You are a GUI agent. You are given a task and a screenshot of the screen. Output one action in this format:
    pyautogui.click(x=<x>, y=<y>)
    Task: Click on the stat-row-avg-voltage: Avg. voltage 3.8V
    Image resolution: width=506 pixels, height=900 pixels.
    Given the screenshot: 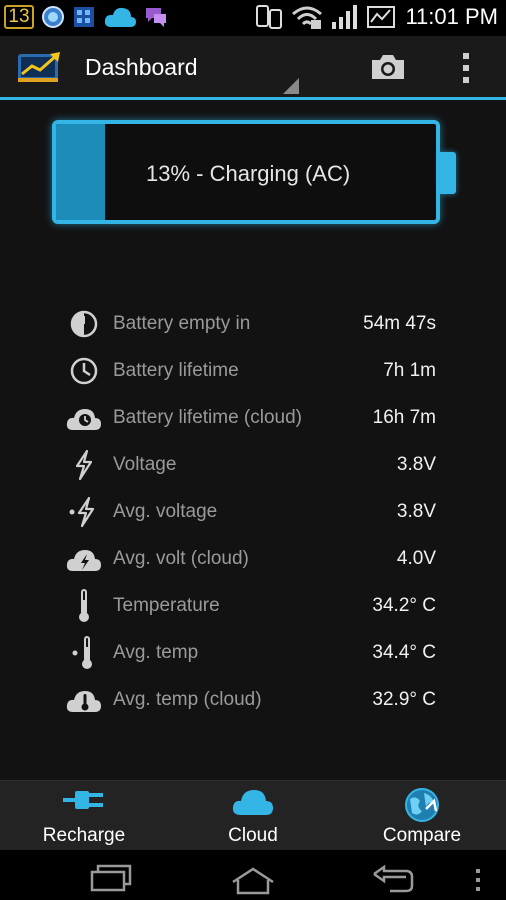 What is the action you would take?
    pyautogui.click(x=250, y=511)
    